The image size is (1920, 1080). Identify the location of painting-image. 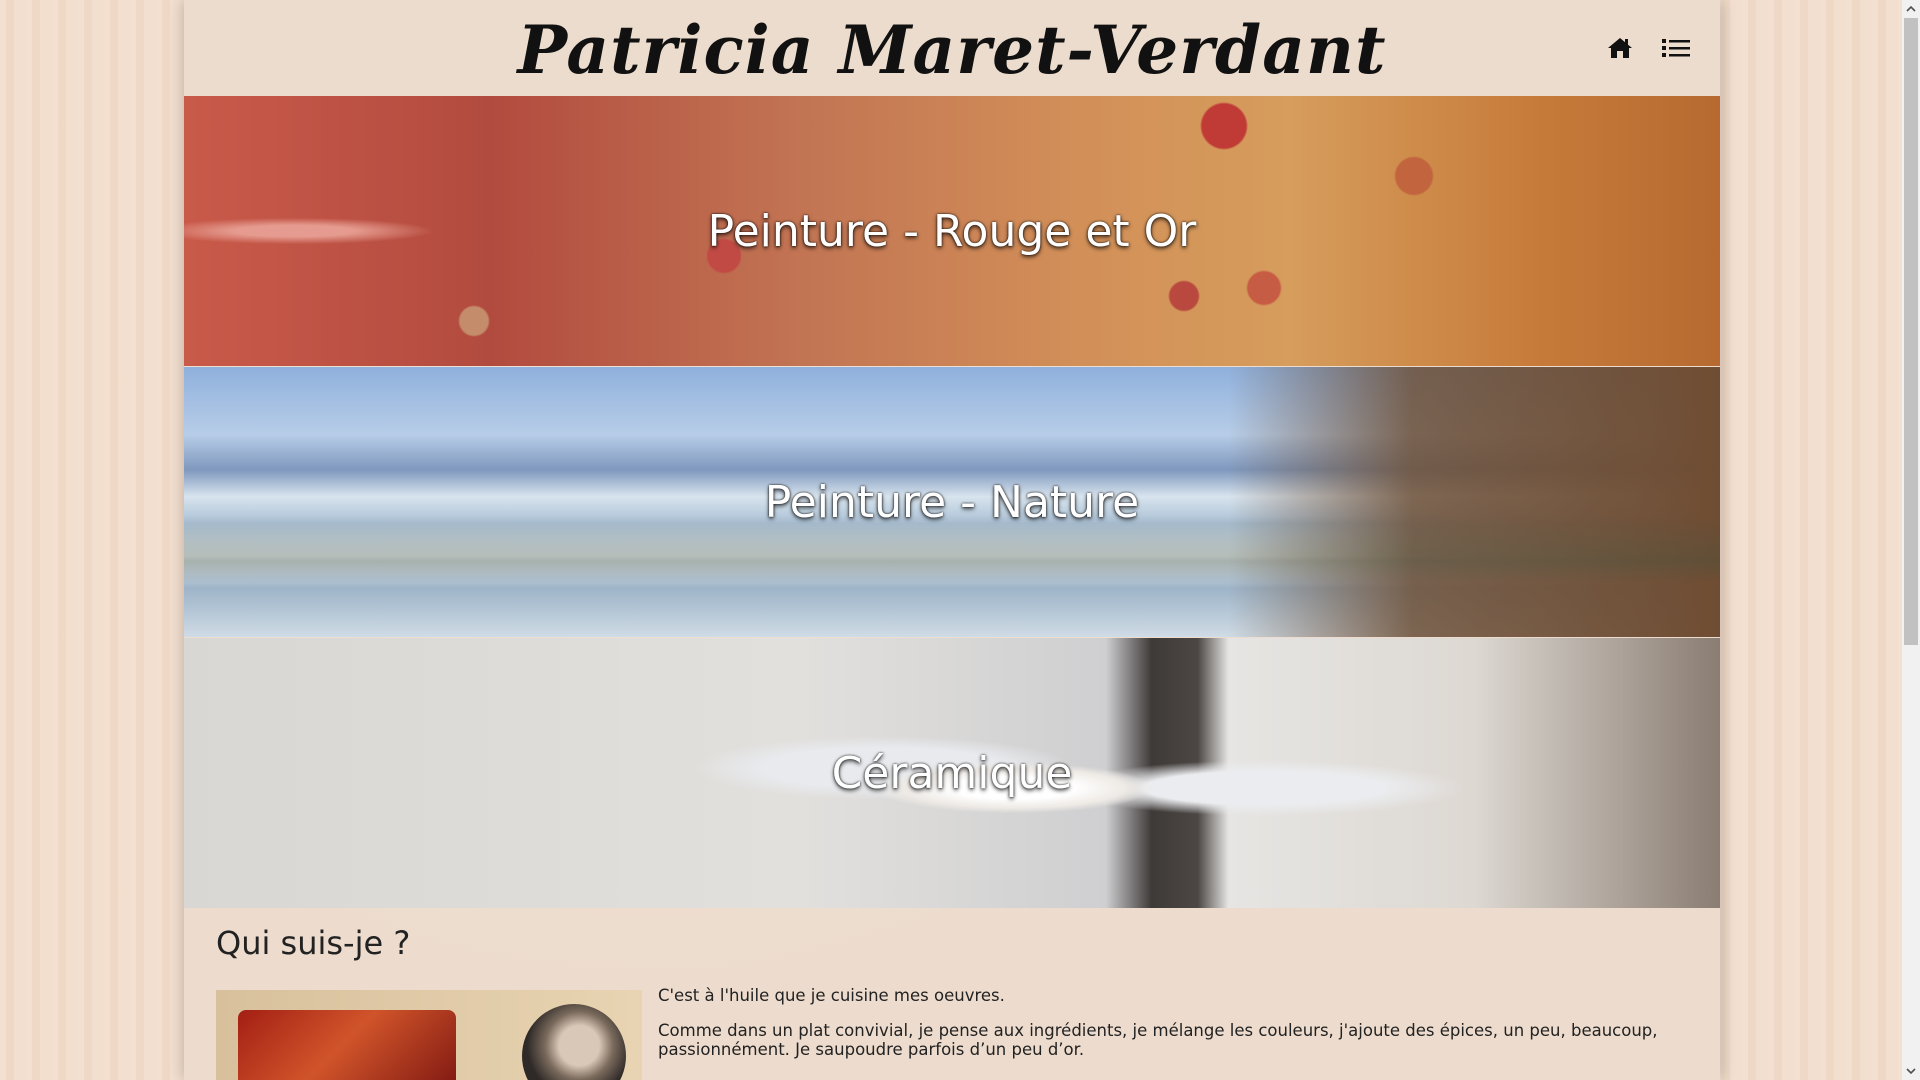
(347, 1045).